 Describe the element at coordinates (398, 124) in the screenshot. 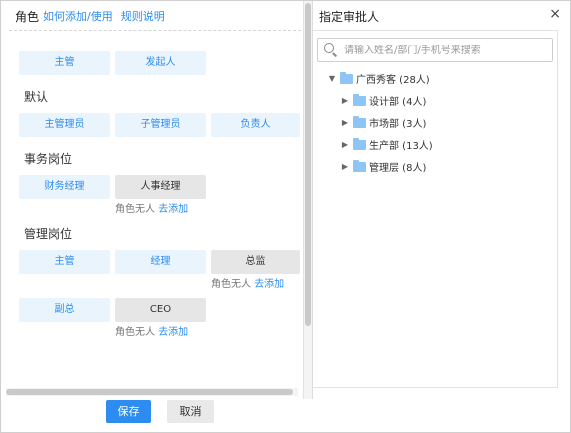

I see `tree-node-label: 市场部 (3人)` at that location.